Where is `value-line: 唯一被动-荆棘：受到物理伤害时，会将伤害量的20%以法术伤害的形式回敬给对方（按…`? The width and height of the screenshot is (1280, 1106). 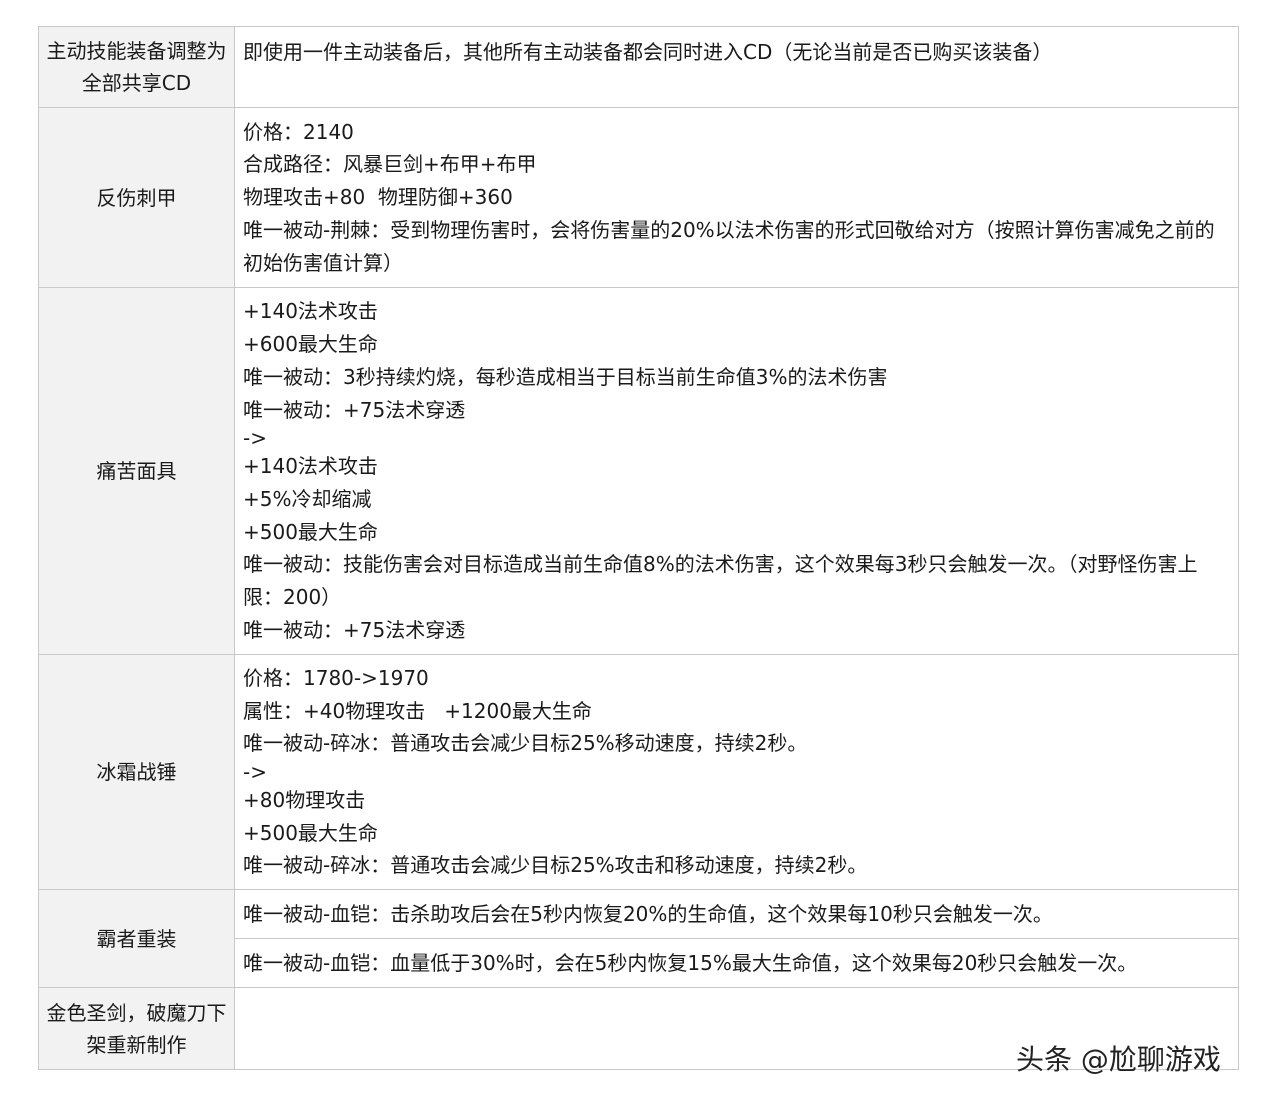 value-line: 唯一被动-荆棘：受到物理伤害时，会将伤害量的20%以法术伤害的形式回敬给对方（按… is located at coordinates (729, 246).